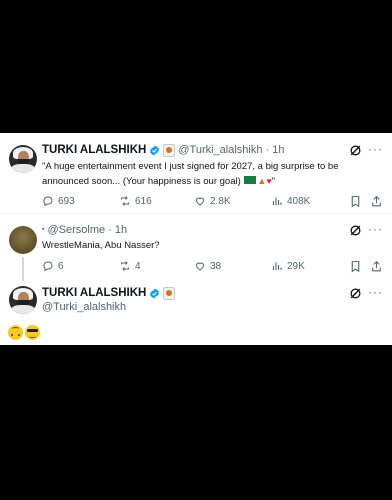 This screenshot has width=392, height=500. What do you see at coordinates (87, 230) in the screenshot?
I see `handle-time: @Sersolme · 1h` at bounding box center [87, 230].